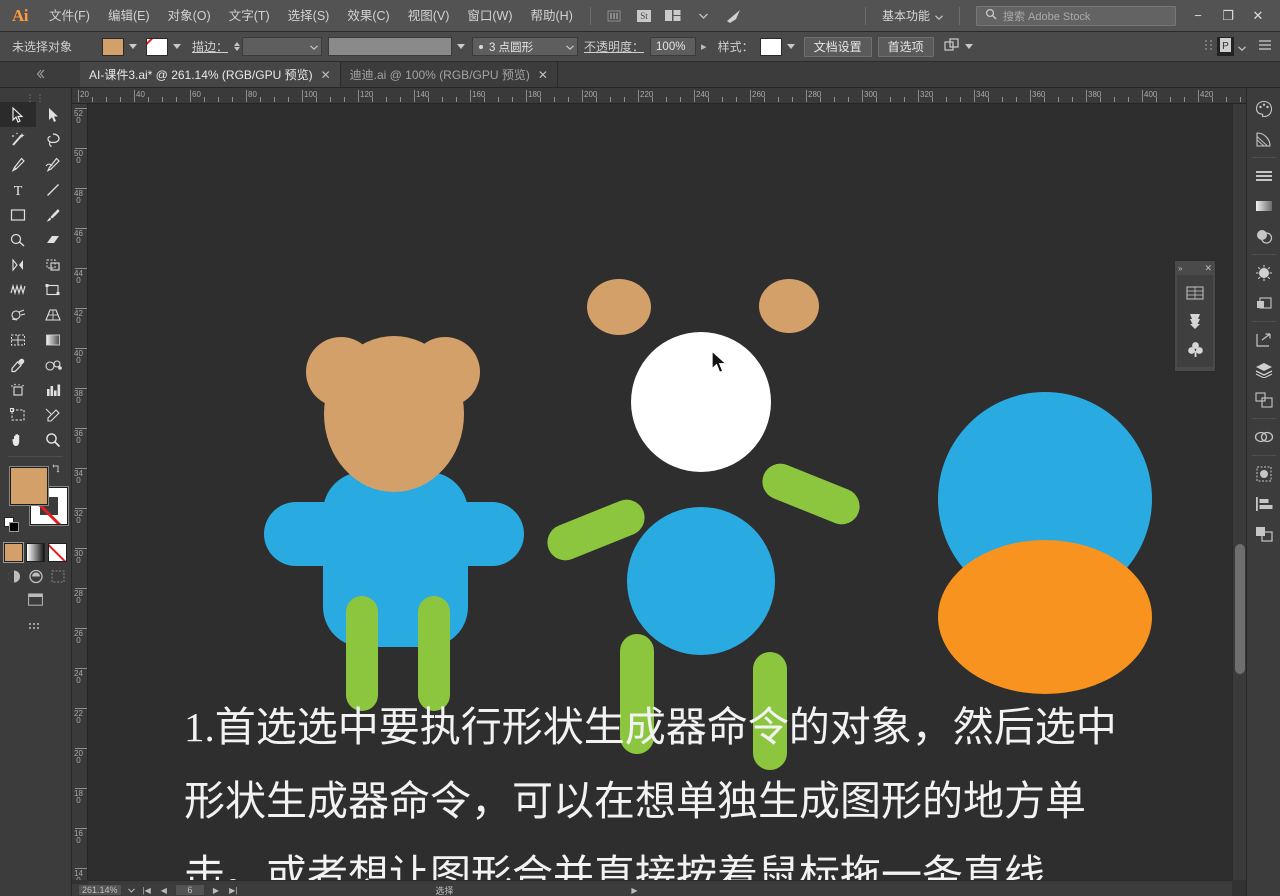  I want to click on gradient-fill-button, so click(35, 552).